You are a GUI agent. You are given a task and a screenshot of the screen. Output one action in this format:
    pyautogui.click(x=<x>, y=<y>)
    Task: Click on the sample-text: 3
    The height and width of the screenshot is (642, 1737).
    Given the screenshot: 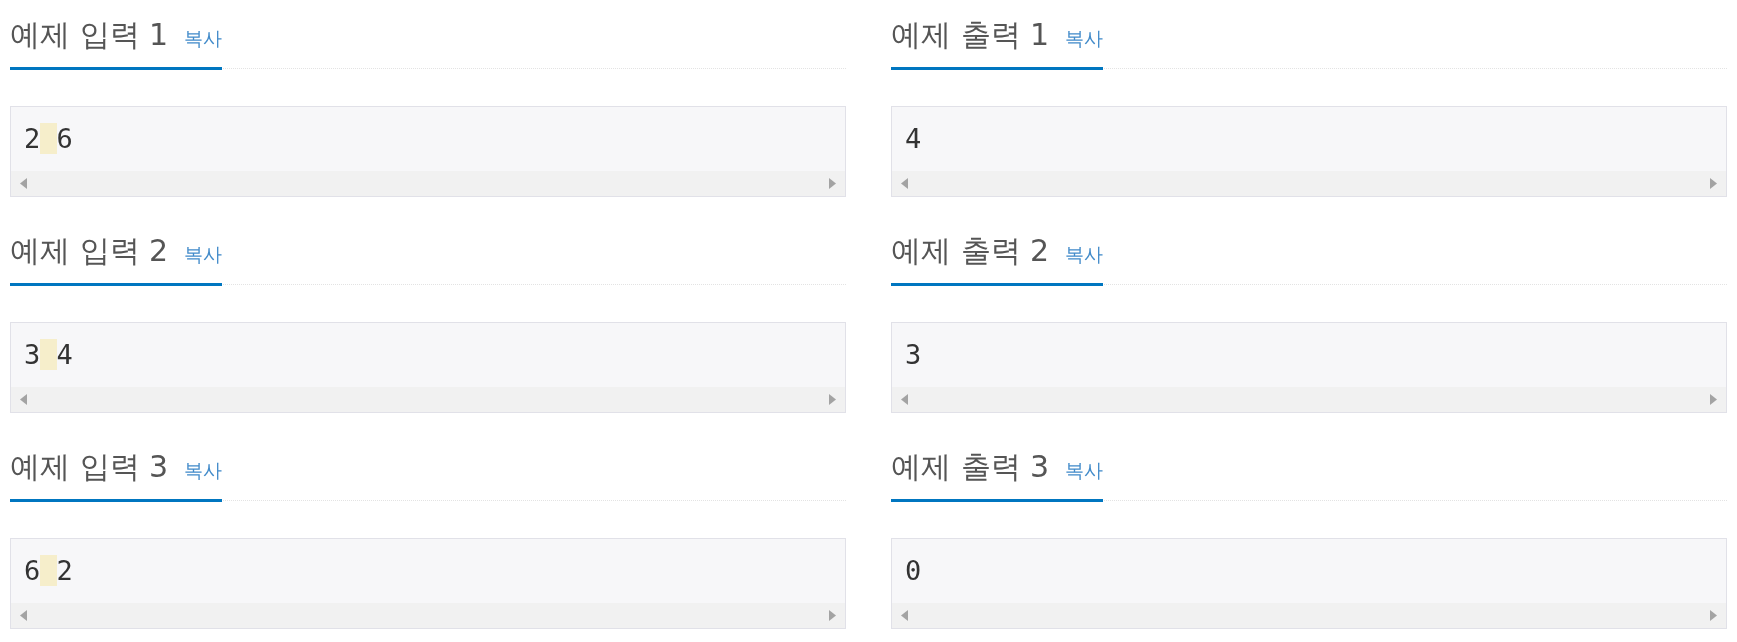 What is the action you would take?
    pyautogui.click(x=913, y=355)
    